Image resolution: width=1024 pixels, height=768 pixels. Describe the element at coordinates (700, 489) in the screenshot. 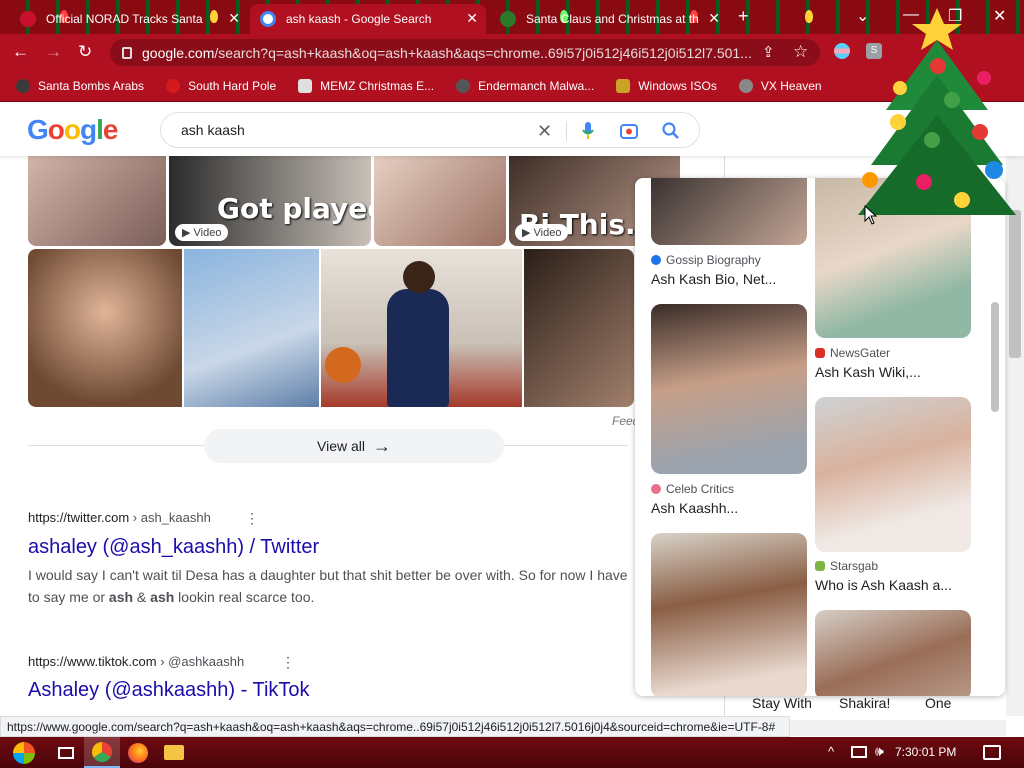

I see `source-name: Celeb Critics` at that location.